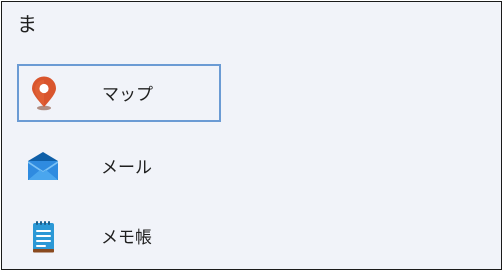  I want to click on app-label-maps: マップ, so click(127, 95).